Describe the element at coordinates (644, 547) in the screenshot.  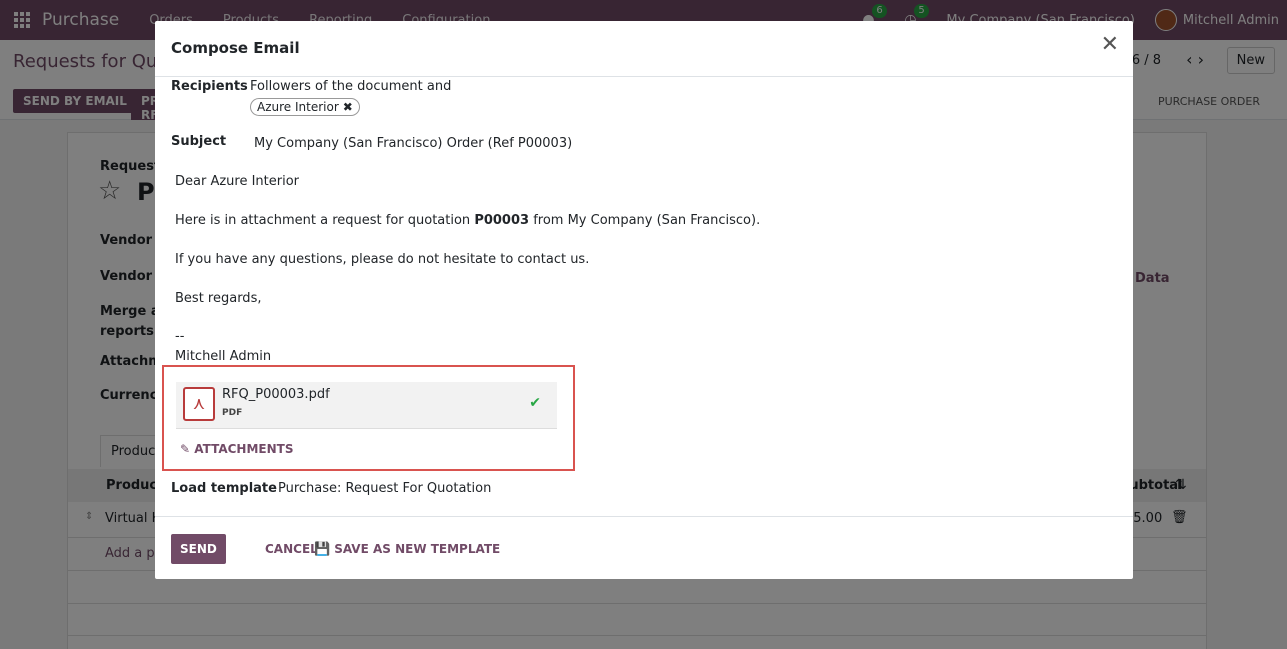
I see `modal-footer: SEND CANCEL 💾 SAVE AS NEW TEMPLATE` at that location.